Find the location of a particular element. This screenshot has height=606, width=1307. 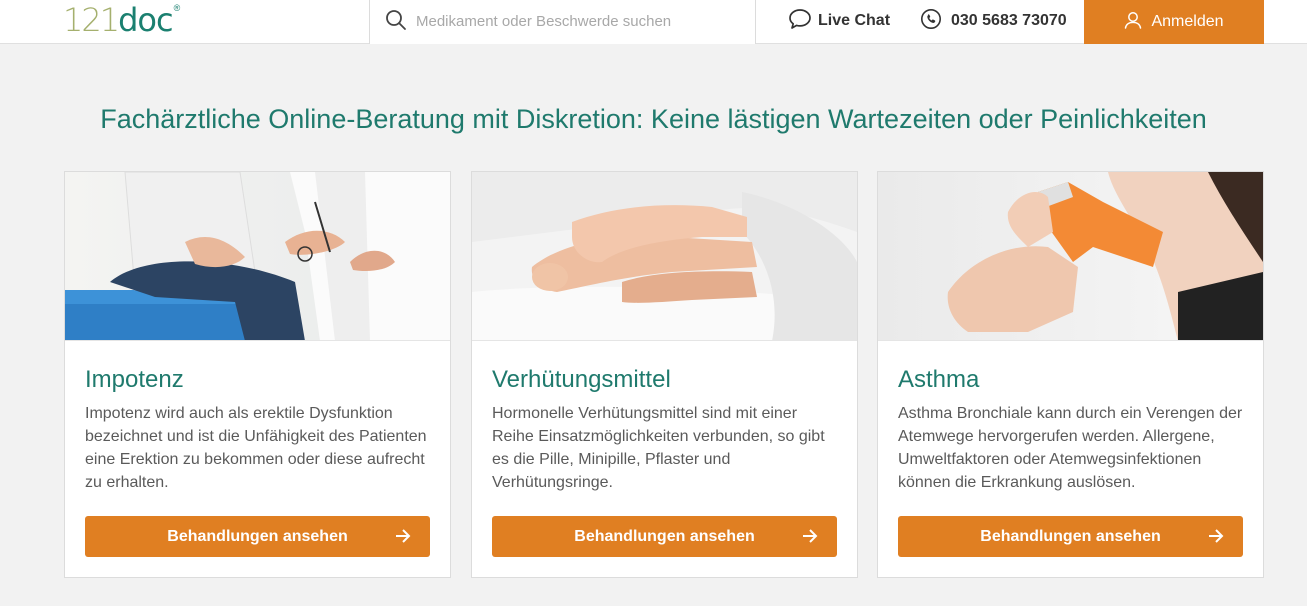

card-title: Impotenz is located at coordinates (134, 379).